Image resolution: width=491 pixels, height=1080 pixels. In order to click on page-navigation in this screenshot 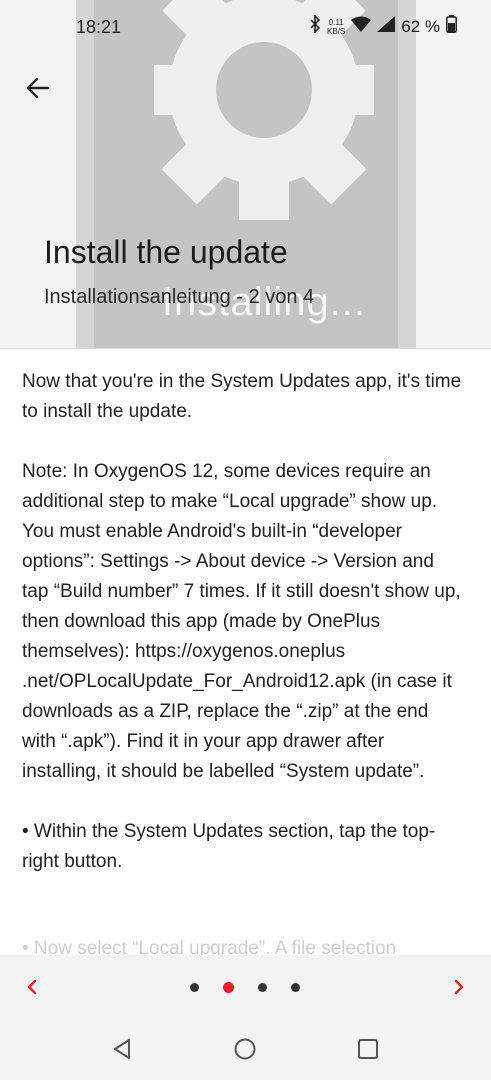, I will do `click(245, 988)`.